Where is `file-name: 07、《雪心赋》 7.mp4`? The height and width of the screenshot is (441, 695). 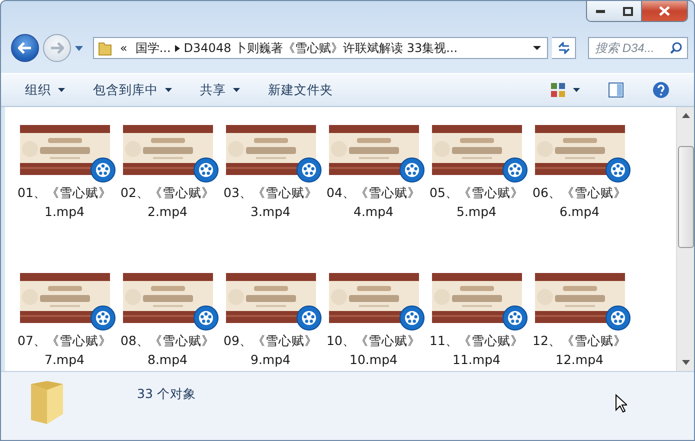
file-name: 07、《雪心赋》 7.mp4 is located at coordinates (65, 350).